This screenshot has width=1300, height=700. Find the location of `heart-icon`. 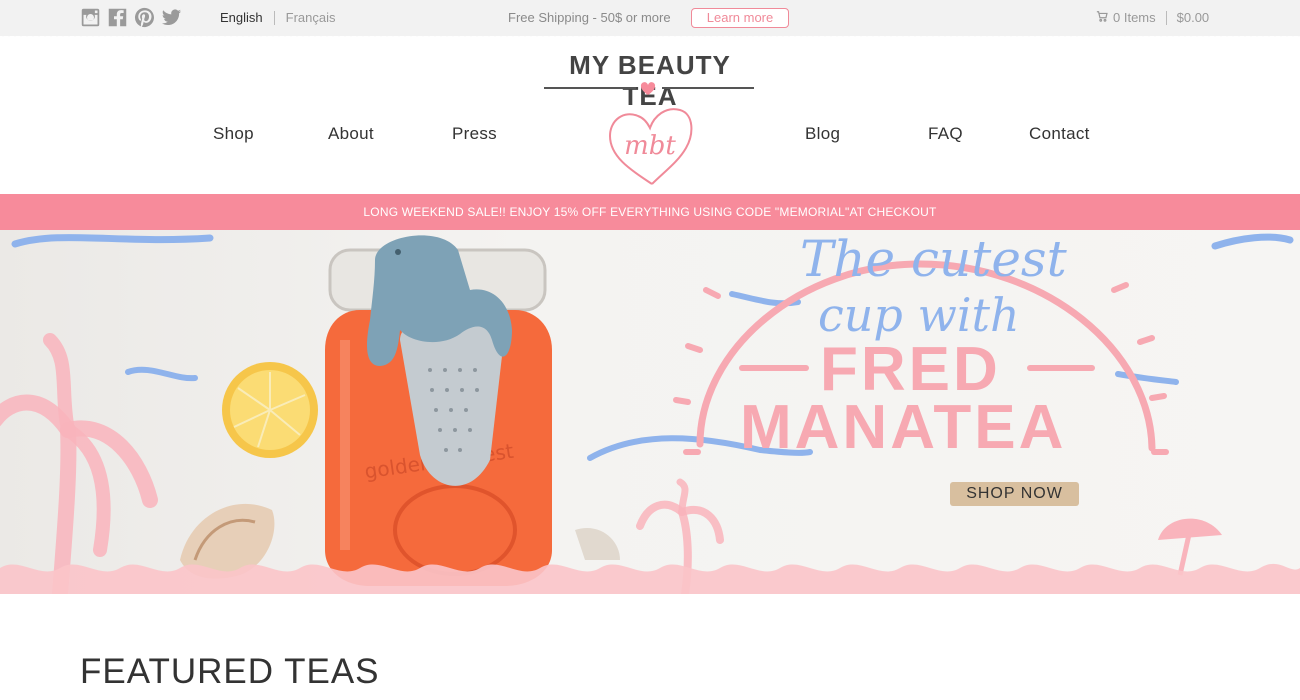

heart-icon is located at coordinates (648, 88).